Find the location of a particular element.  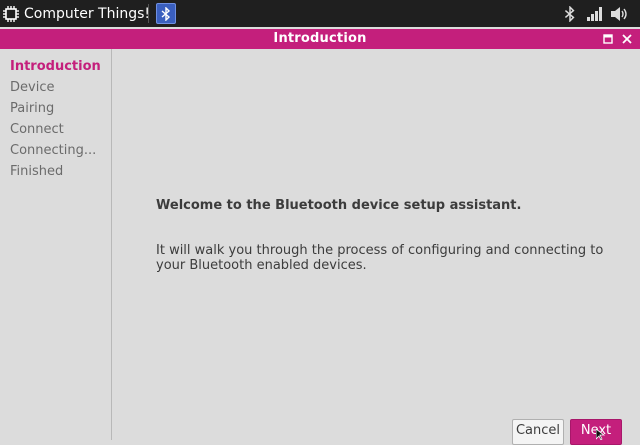

tray-volume is located at coordinates (620, 13).